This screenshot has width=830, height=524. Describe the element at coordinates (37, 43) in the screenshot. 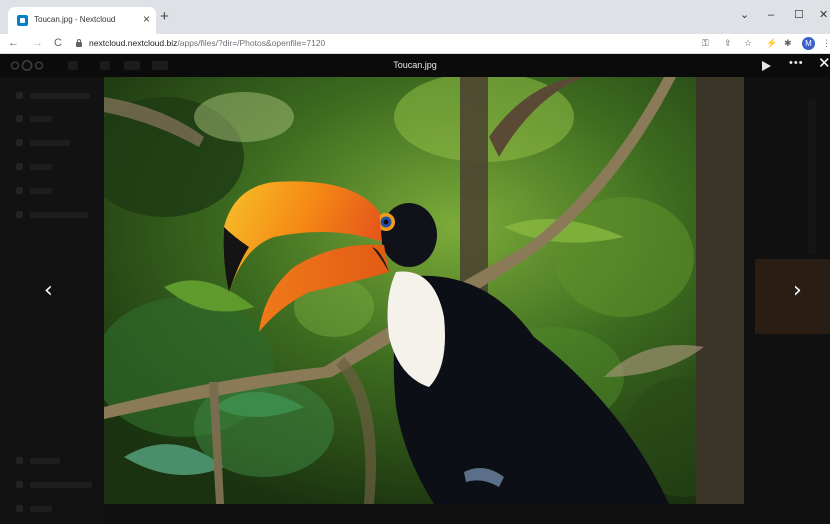

I see `forward-button: →` at that location.